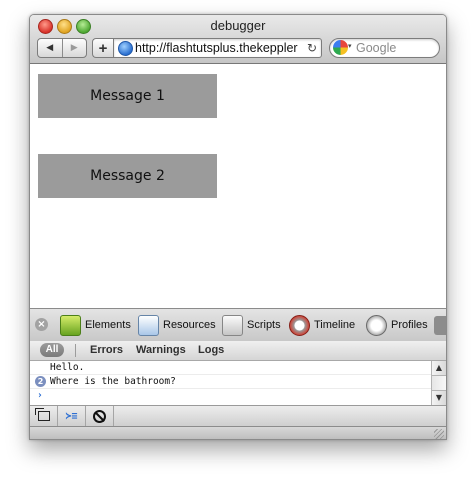 The image size is (474, 481). Describe the element at coordinates (439, 434) in the screenshot. I see `resize-grip-icon` at that location.